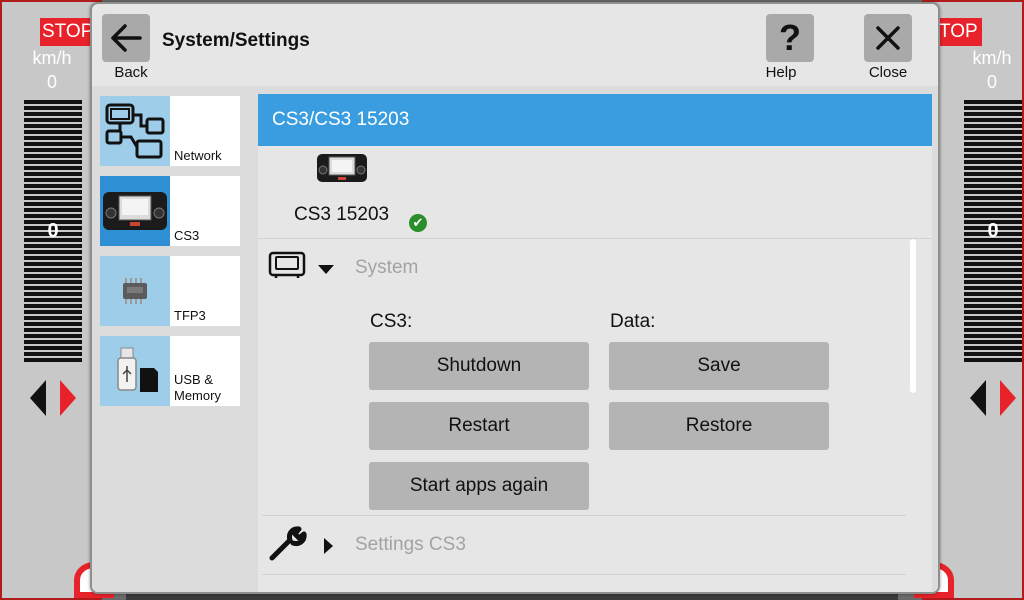  What do you see at coordinates (515, 45) in the screenshot?
I see `dialog-header: Back System/Settings ? Help Close` at bounding box center [515, 45].